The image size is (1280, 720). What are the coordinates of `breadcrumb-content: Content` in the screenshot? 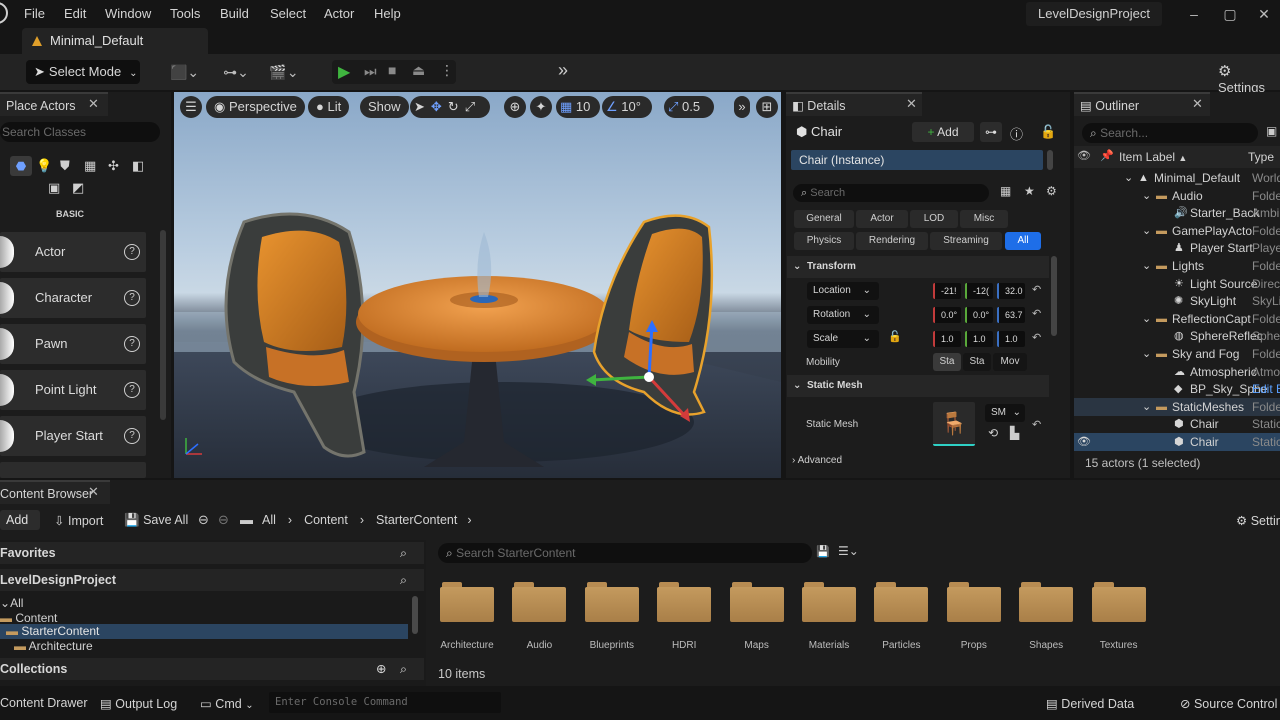 It's located at (326, 520).